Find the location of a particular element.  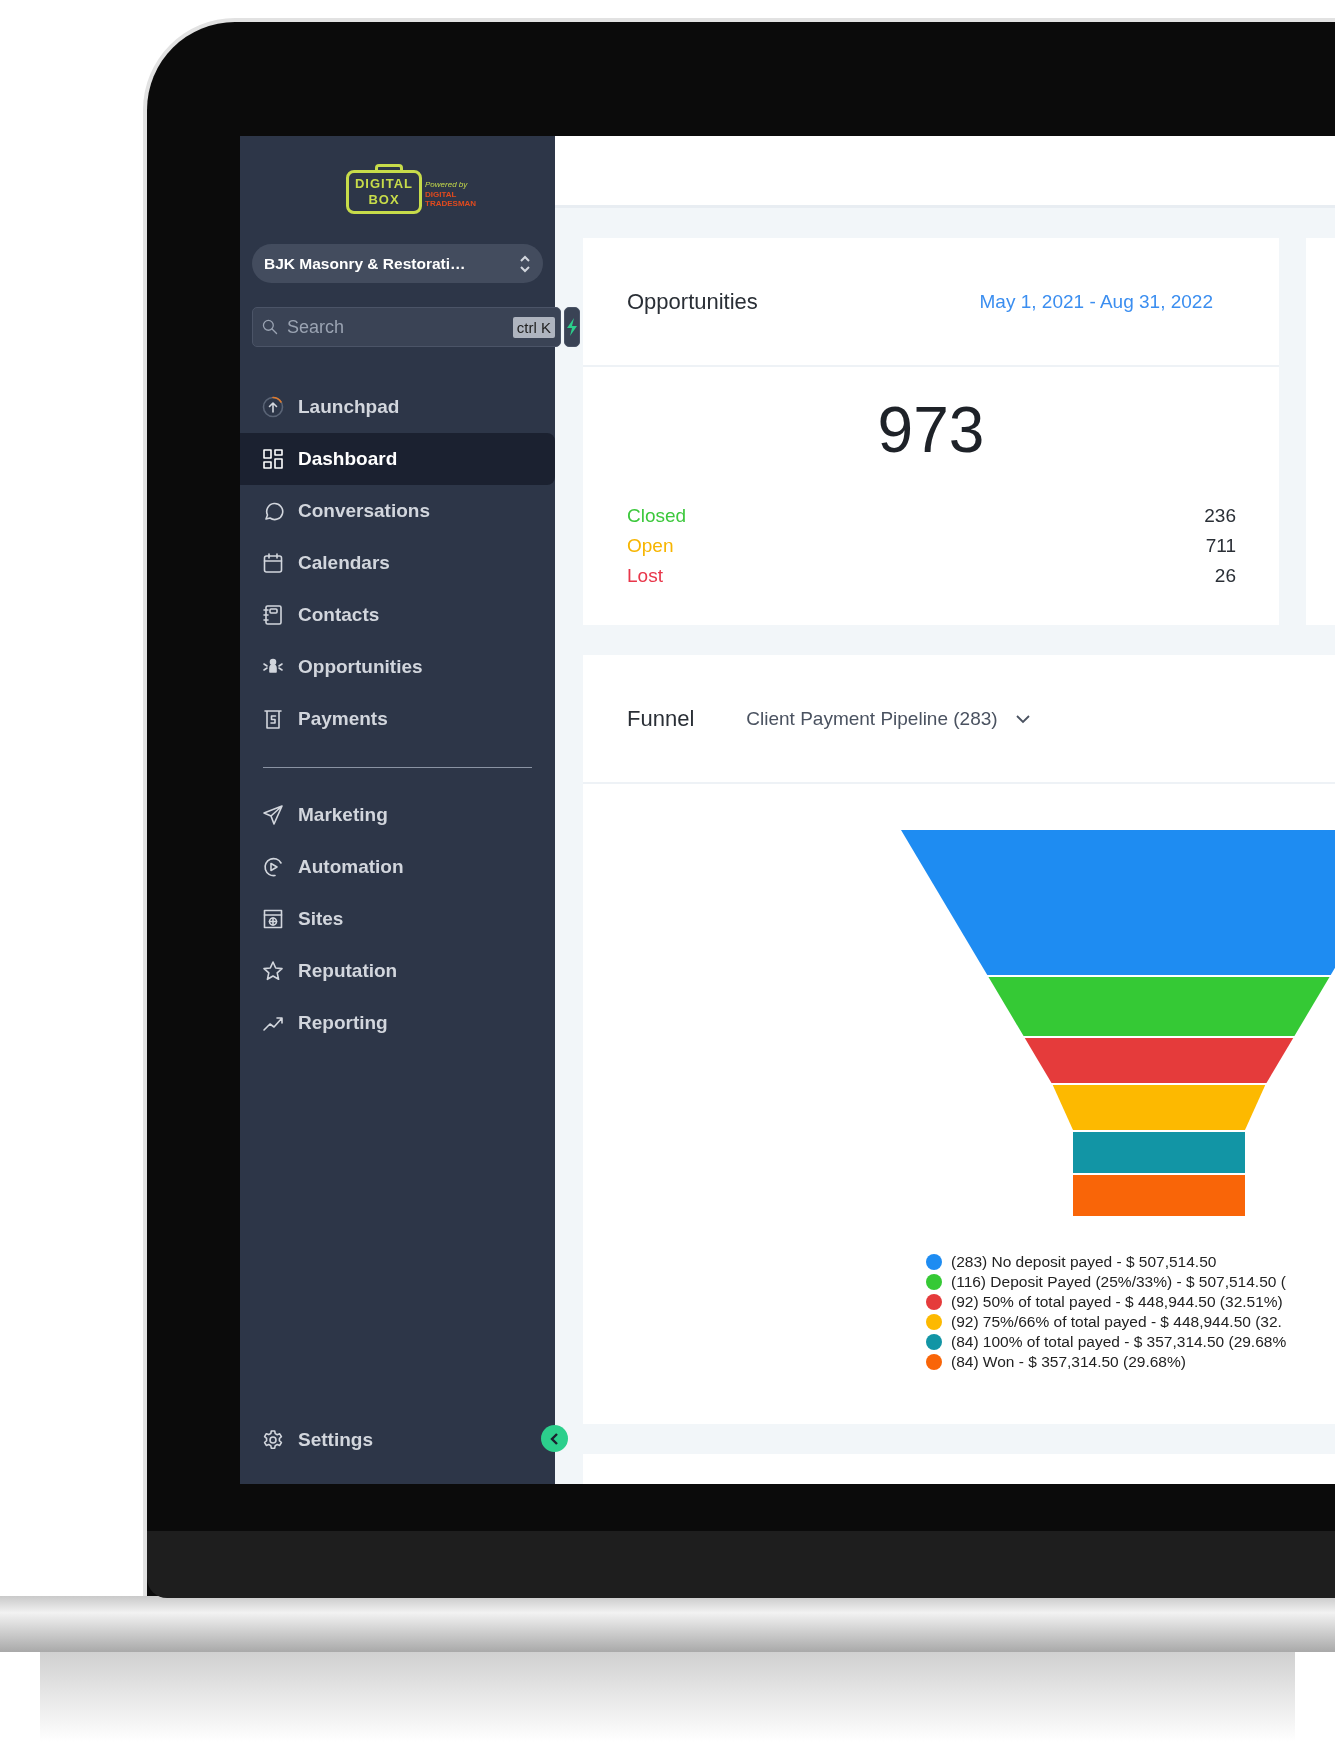

legend-label: (283) No deposit payed - $ 507,514.50 is located at coordinates (1084, 1262).